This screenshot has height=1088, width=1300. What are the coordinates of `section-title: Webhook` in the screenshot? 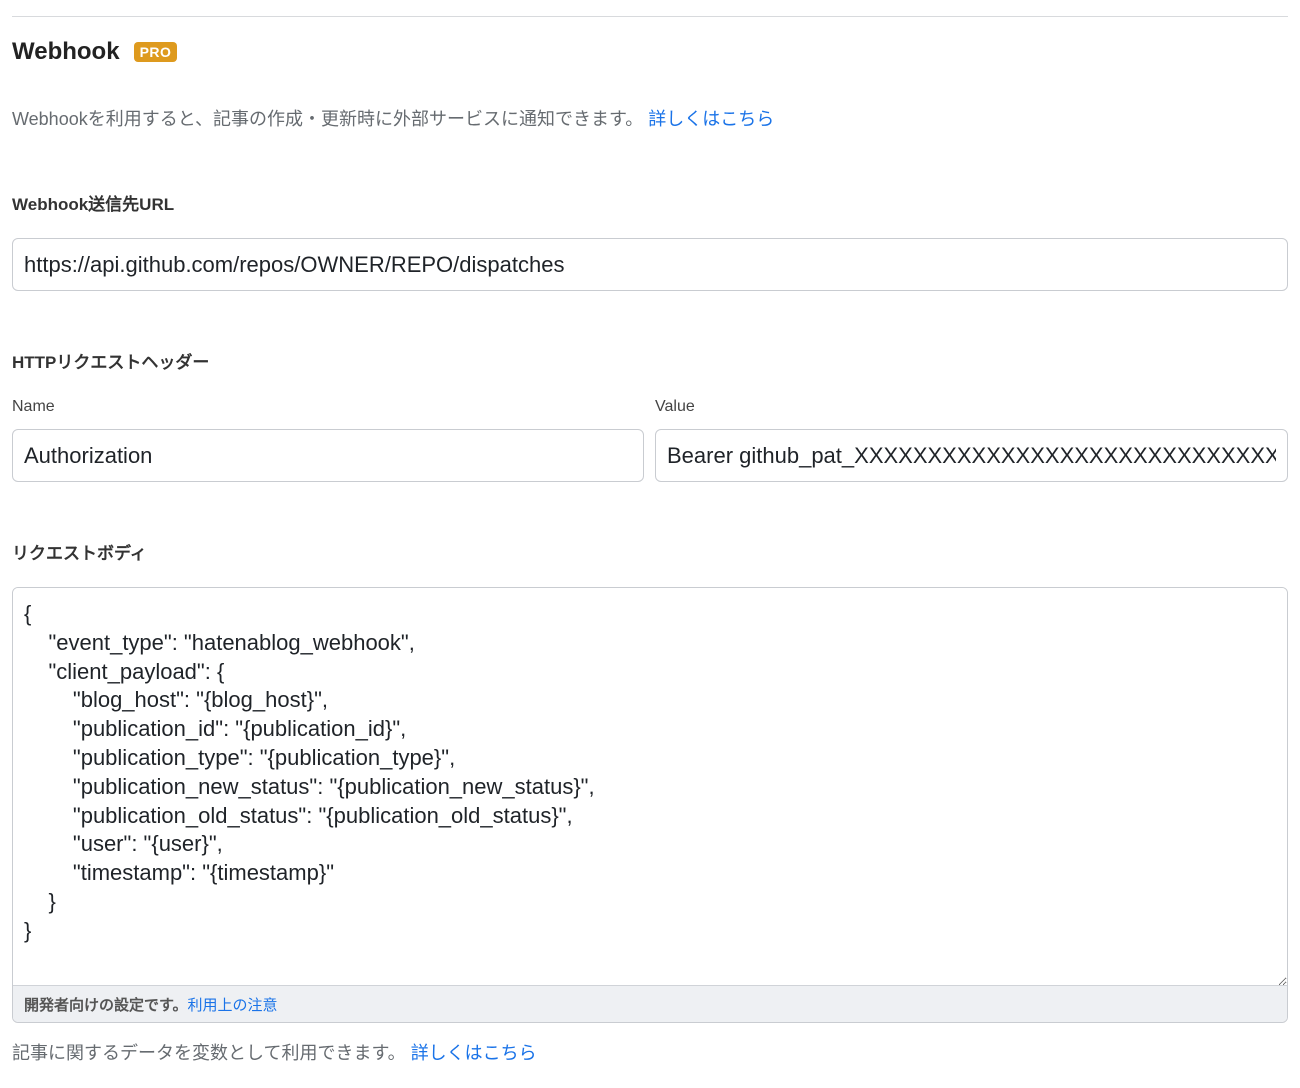 It's located at (66, 51).